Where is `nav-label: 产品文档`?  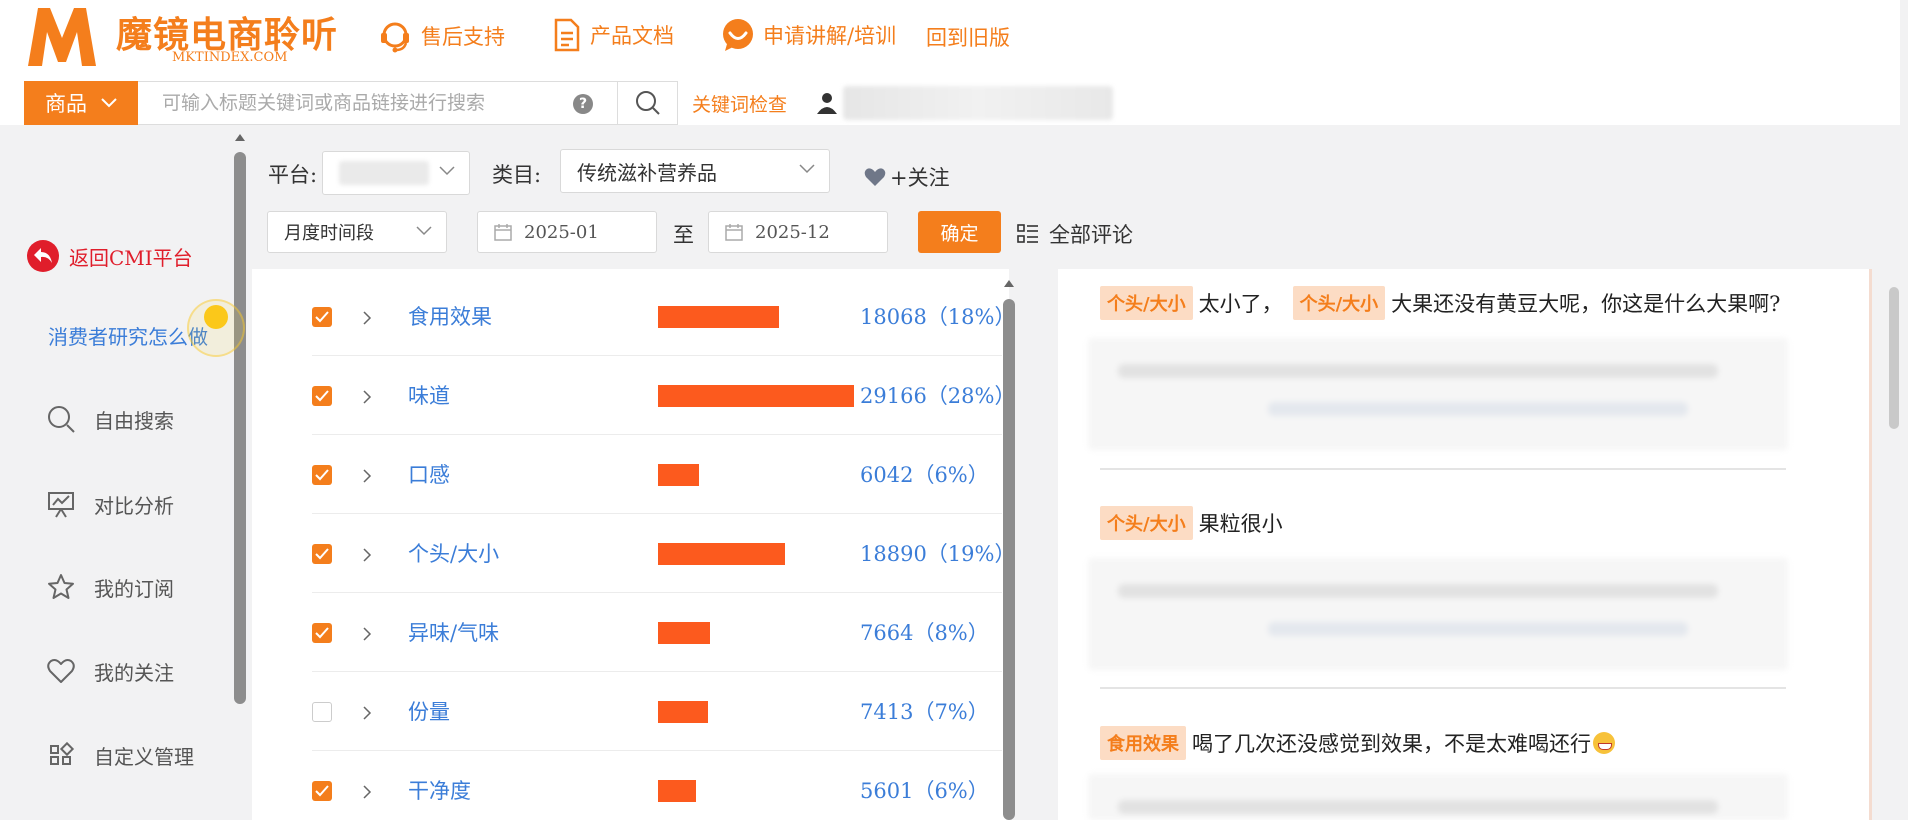 nav-label: 产品文档 is located at coordinates (632, 36).